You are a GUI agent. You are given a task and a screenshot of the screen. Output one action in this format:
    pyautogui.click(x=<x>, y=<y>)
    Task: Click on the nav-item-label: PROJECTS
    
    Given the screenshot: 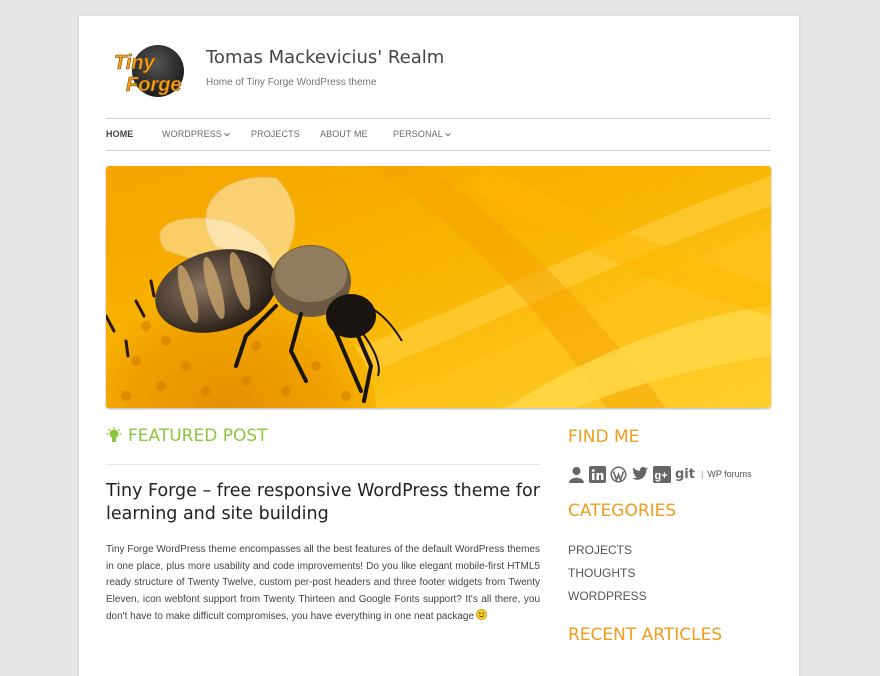 What is the action you would take?
    pyautogui.click(x=275, y=134)
    